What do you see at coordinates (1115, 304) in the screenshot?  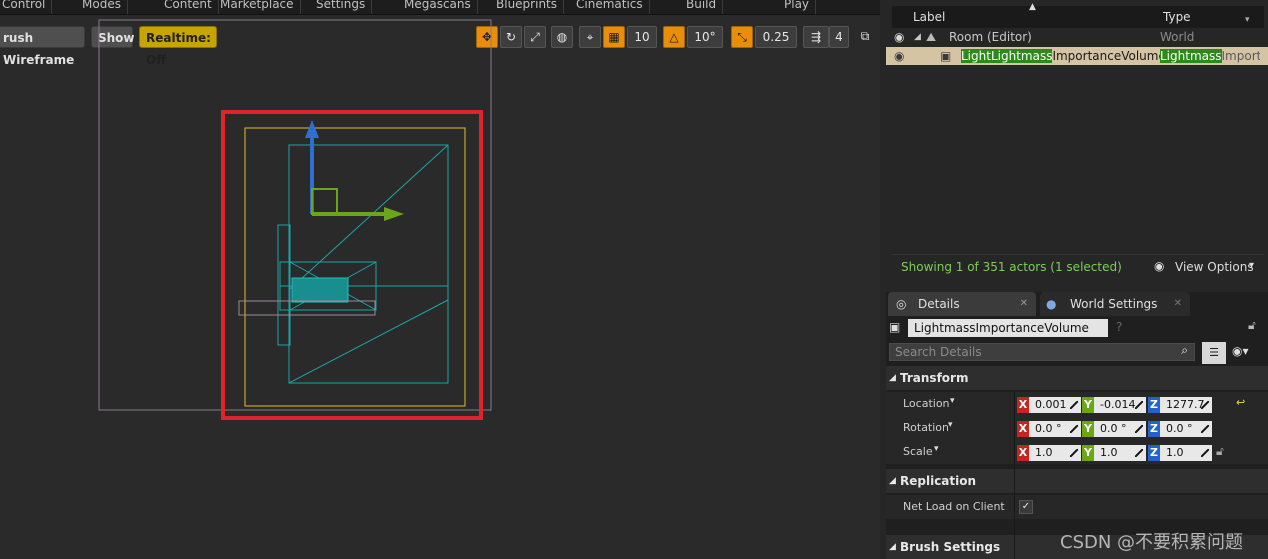 I see `tab-world-settings: ● World Settings ✕` at bounding box center [1115, 304].